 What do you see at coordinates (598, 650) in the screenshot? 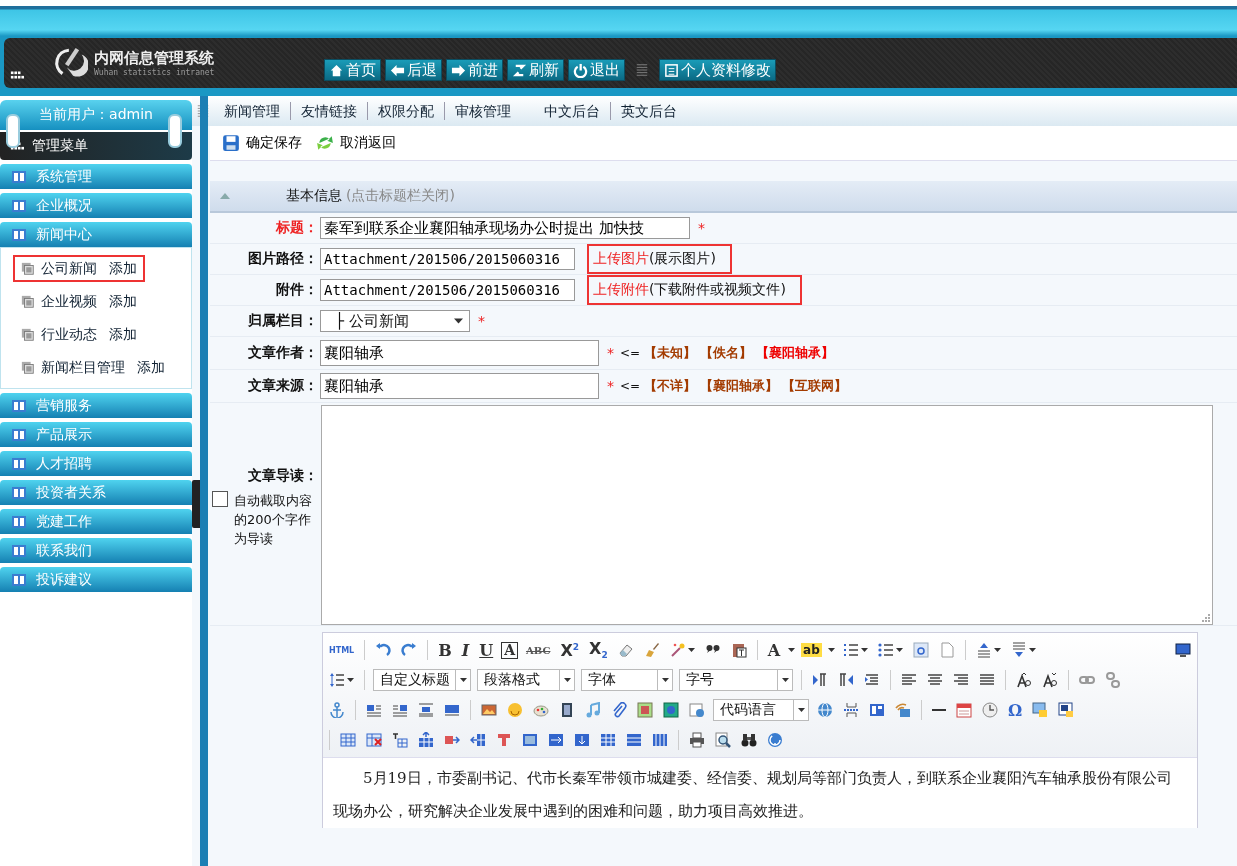
I see `format-button: X$_{2}$` at bounding box center [598, 650].